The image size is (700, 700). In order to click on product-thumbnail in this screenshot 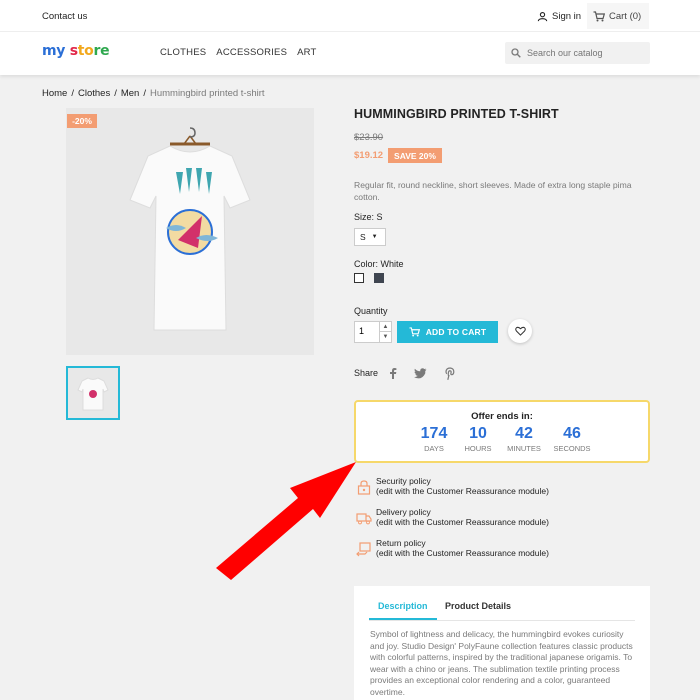, I will do `click(93, 393)`.